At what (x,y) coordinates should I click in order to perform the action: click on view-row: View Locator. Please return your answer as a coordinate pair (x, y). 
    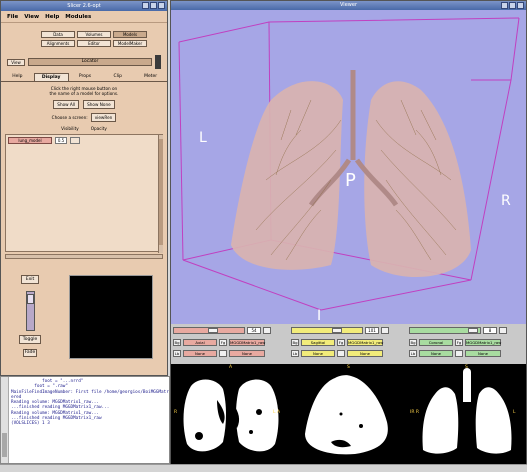
    Looking at the image, I should click on (84, 62).